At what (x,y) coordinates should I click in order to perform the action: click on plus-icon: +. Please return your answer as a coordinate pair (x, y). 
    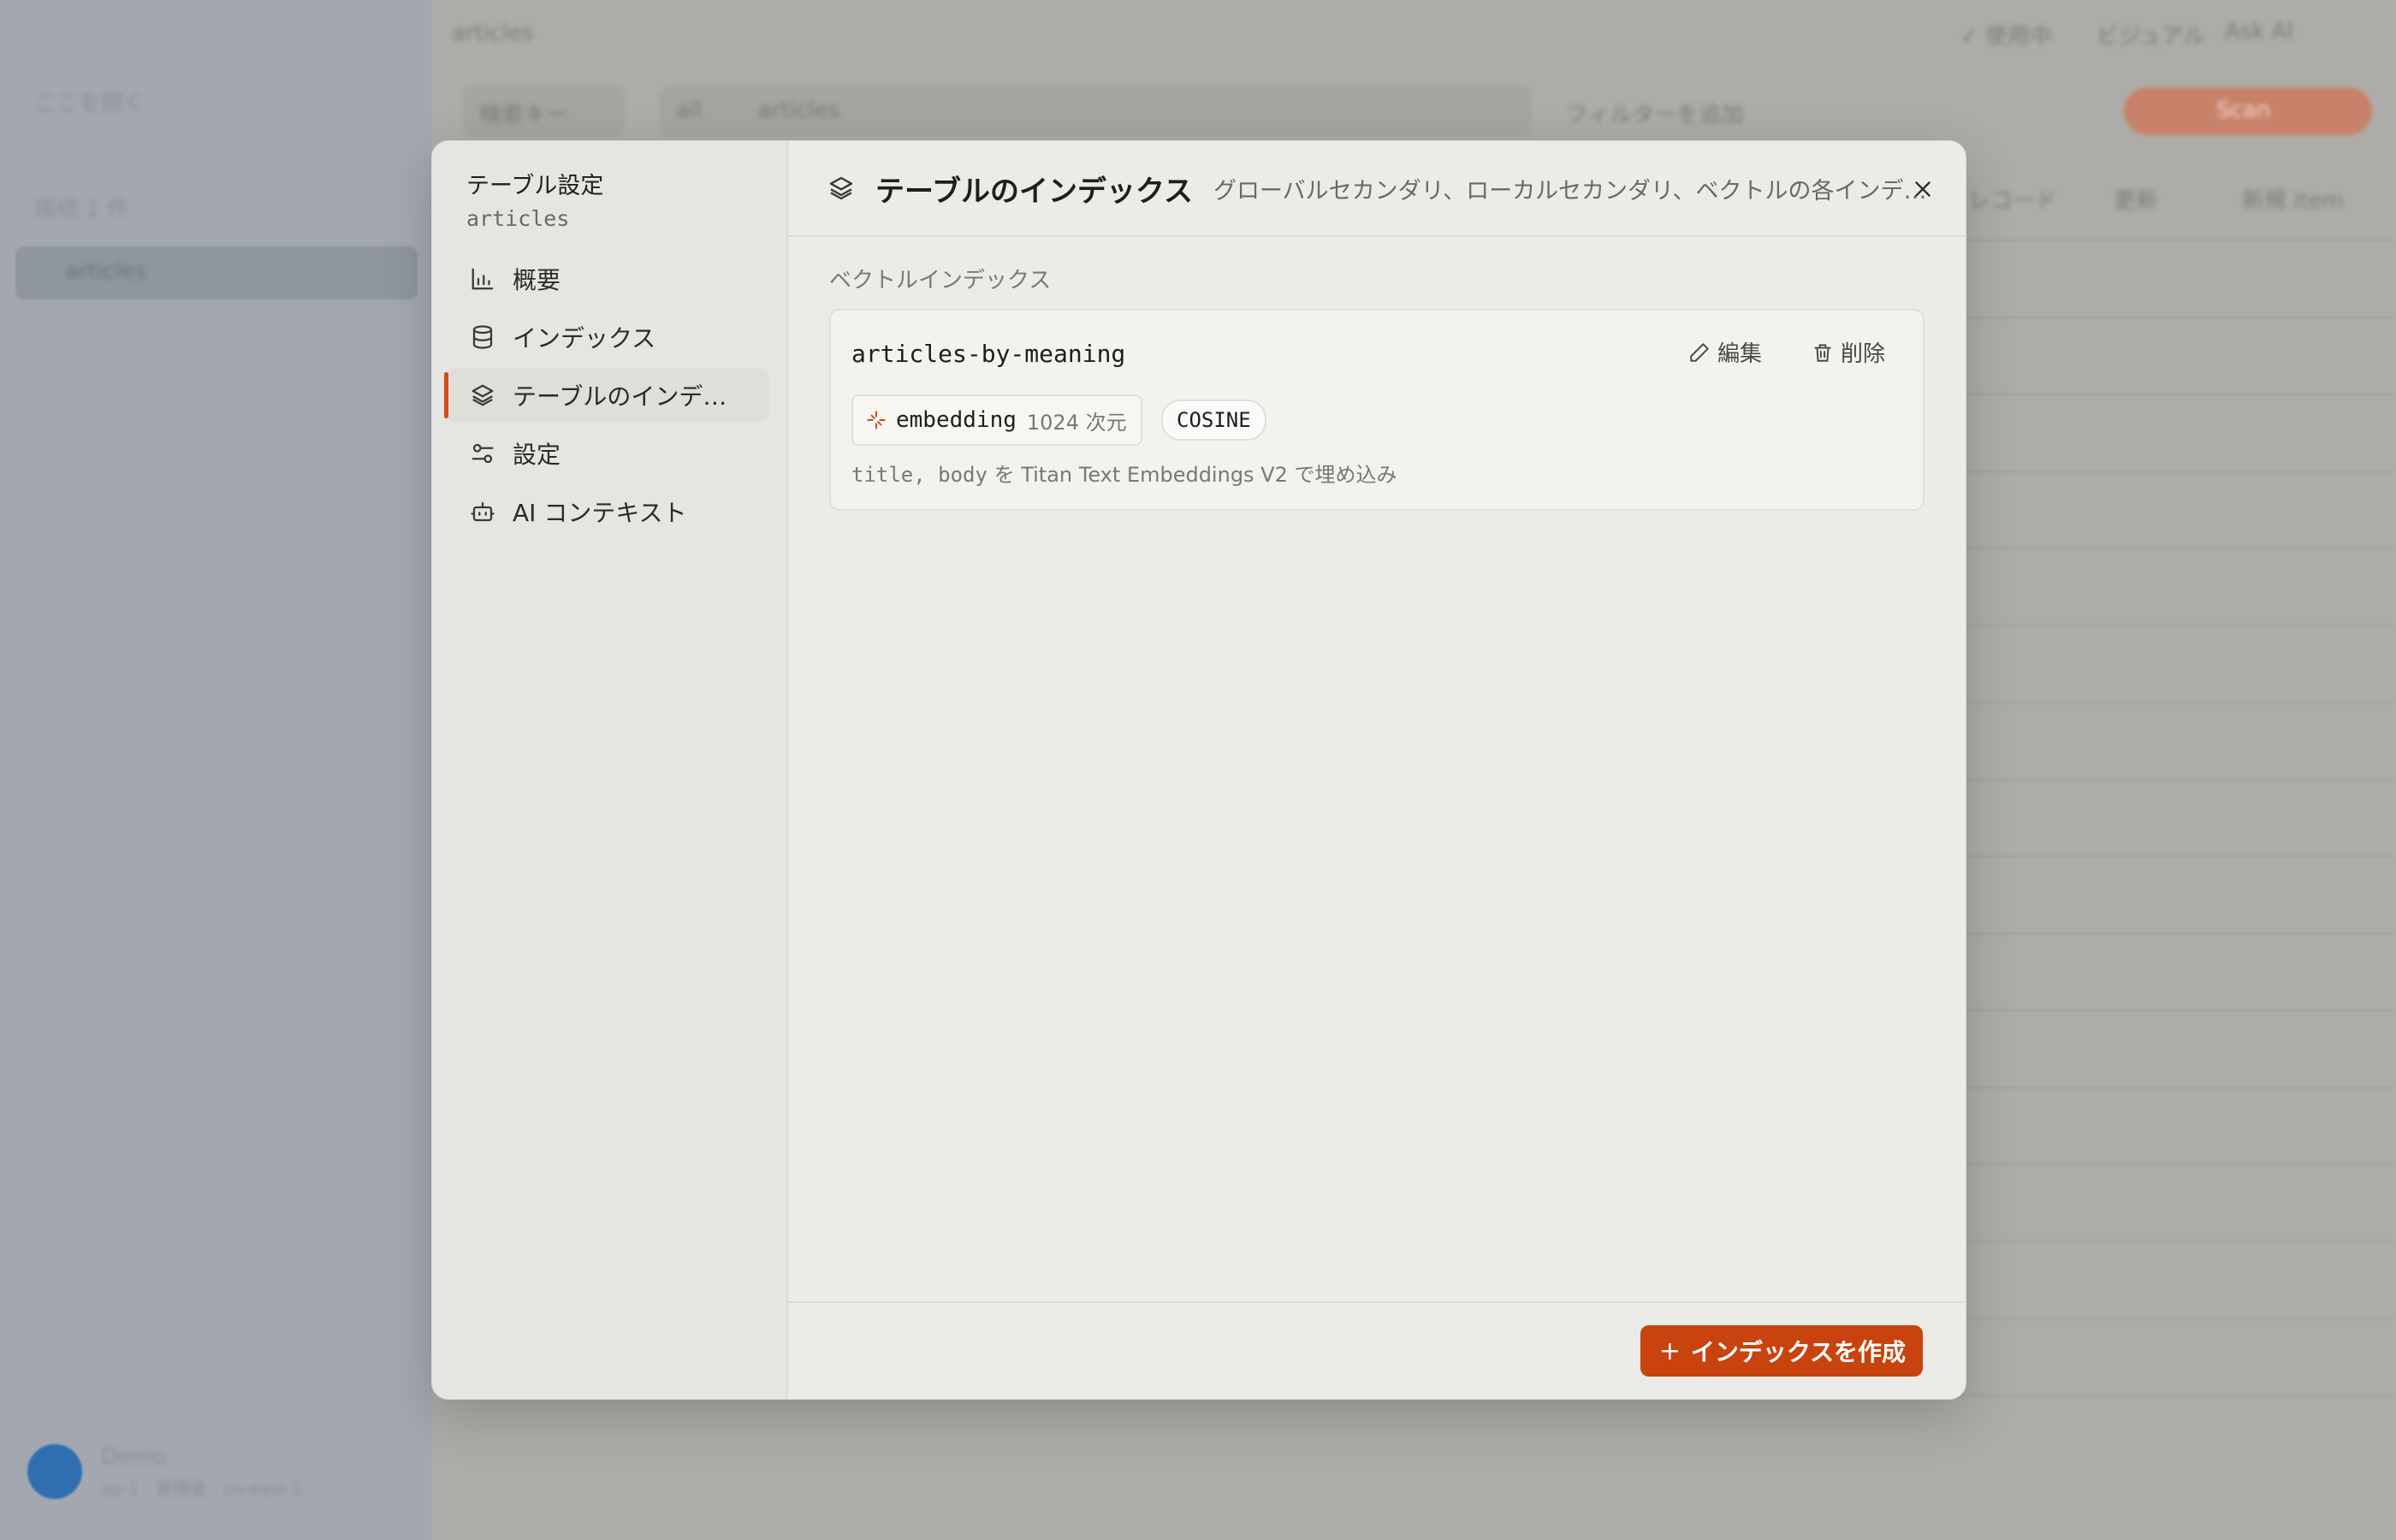
    Looking at the image, I should click on (1670, 1351).